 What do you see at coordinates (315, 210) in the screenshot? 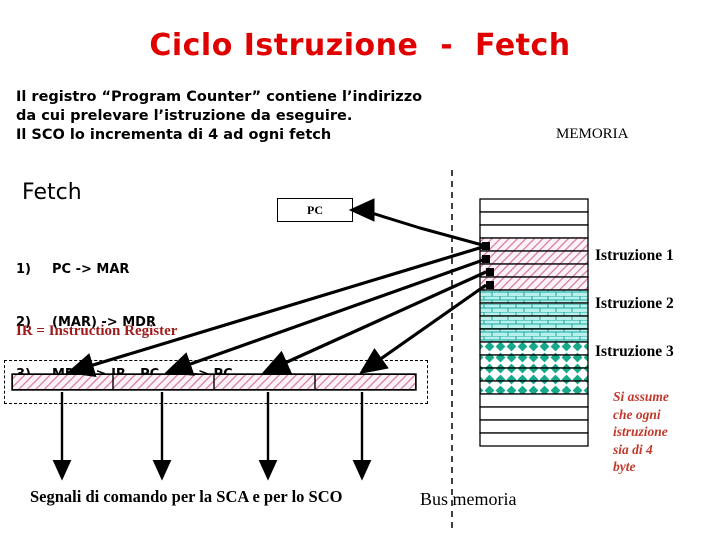
I see `pc-register-box: PC` at bounding box center [315, 210].